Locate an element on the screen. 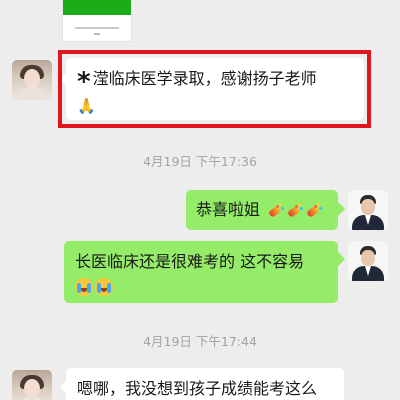 The image size is (400, 400). message-text: 恭喜啦姐 is located at coordinates (228, 209).